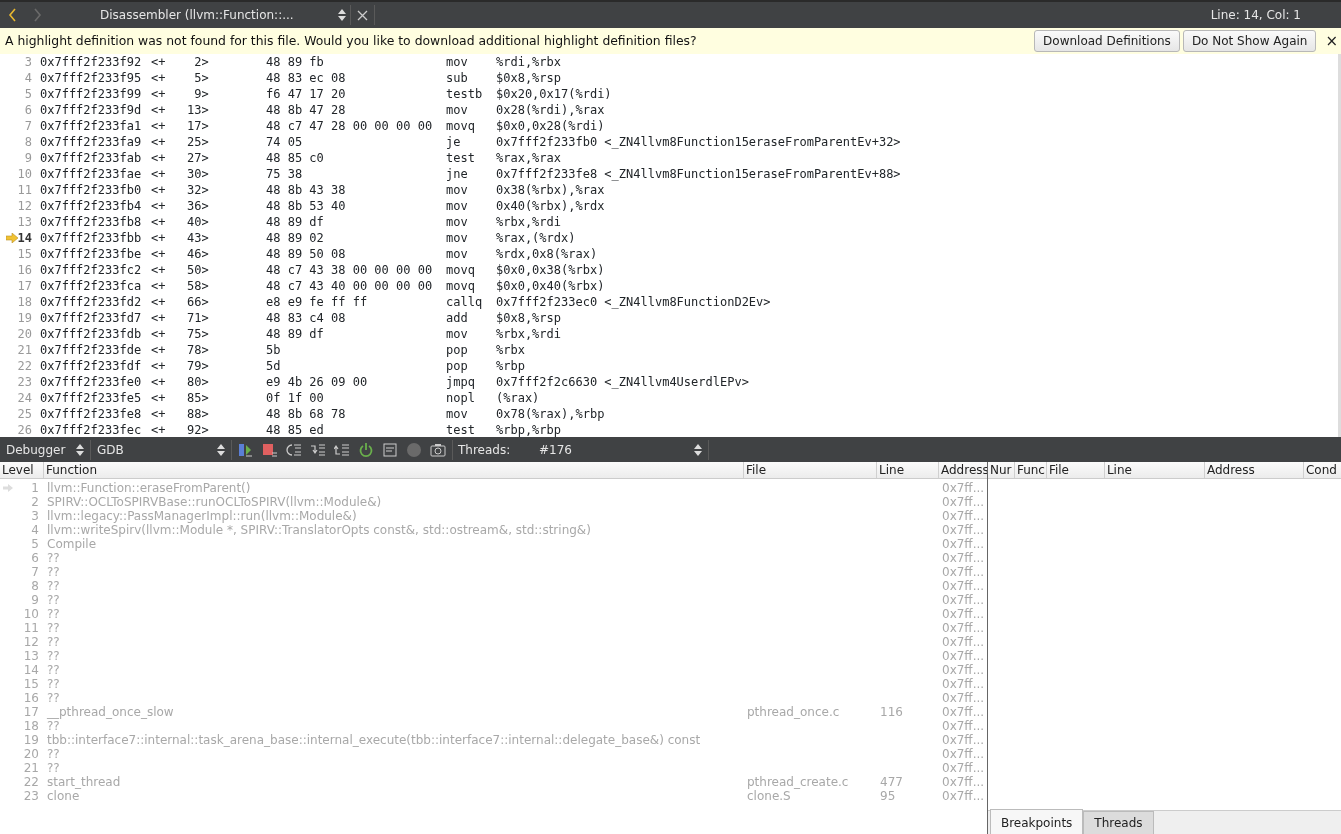  Describe the element at coordinates (24, 350) in the screenshot. I see `line-number: 21` at that location.